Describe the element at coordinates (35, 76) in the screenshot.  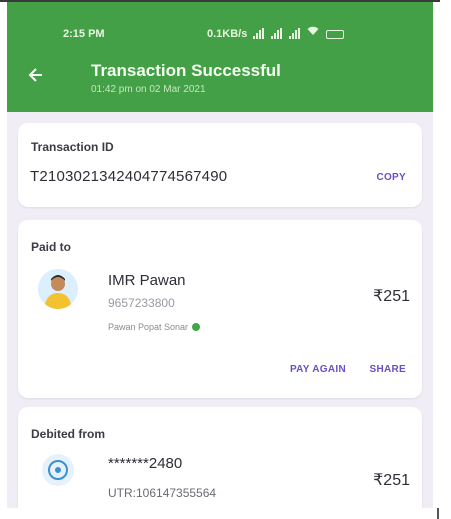
I see `back-arrow-icon` at that location.